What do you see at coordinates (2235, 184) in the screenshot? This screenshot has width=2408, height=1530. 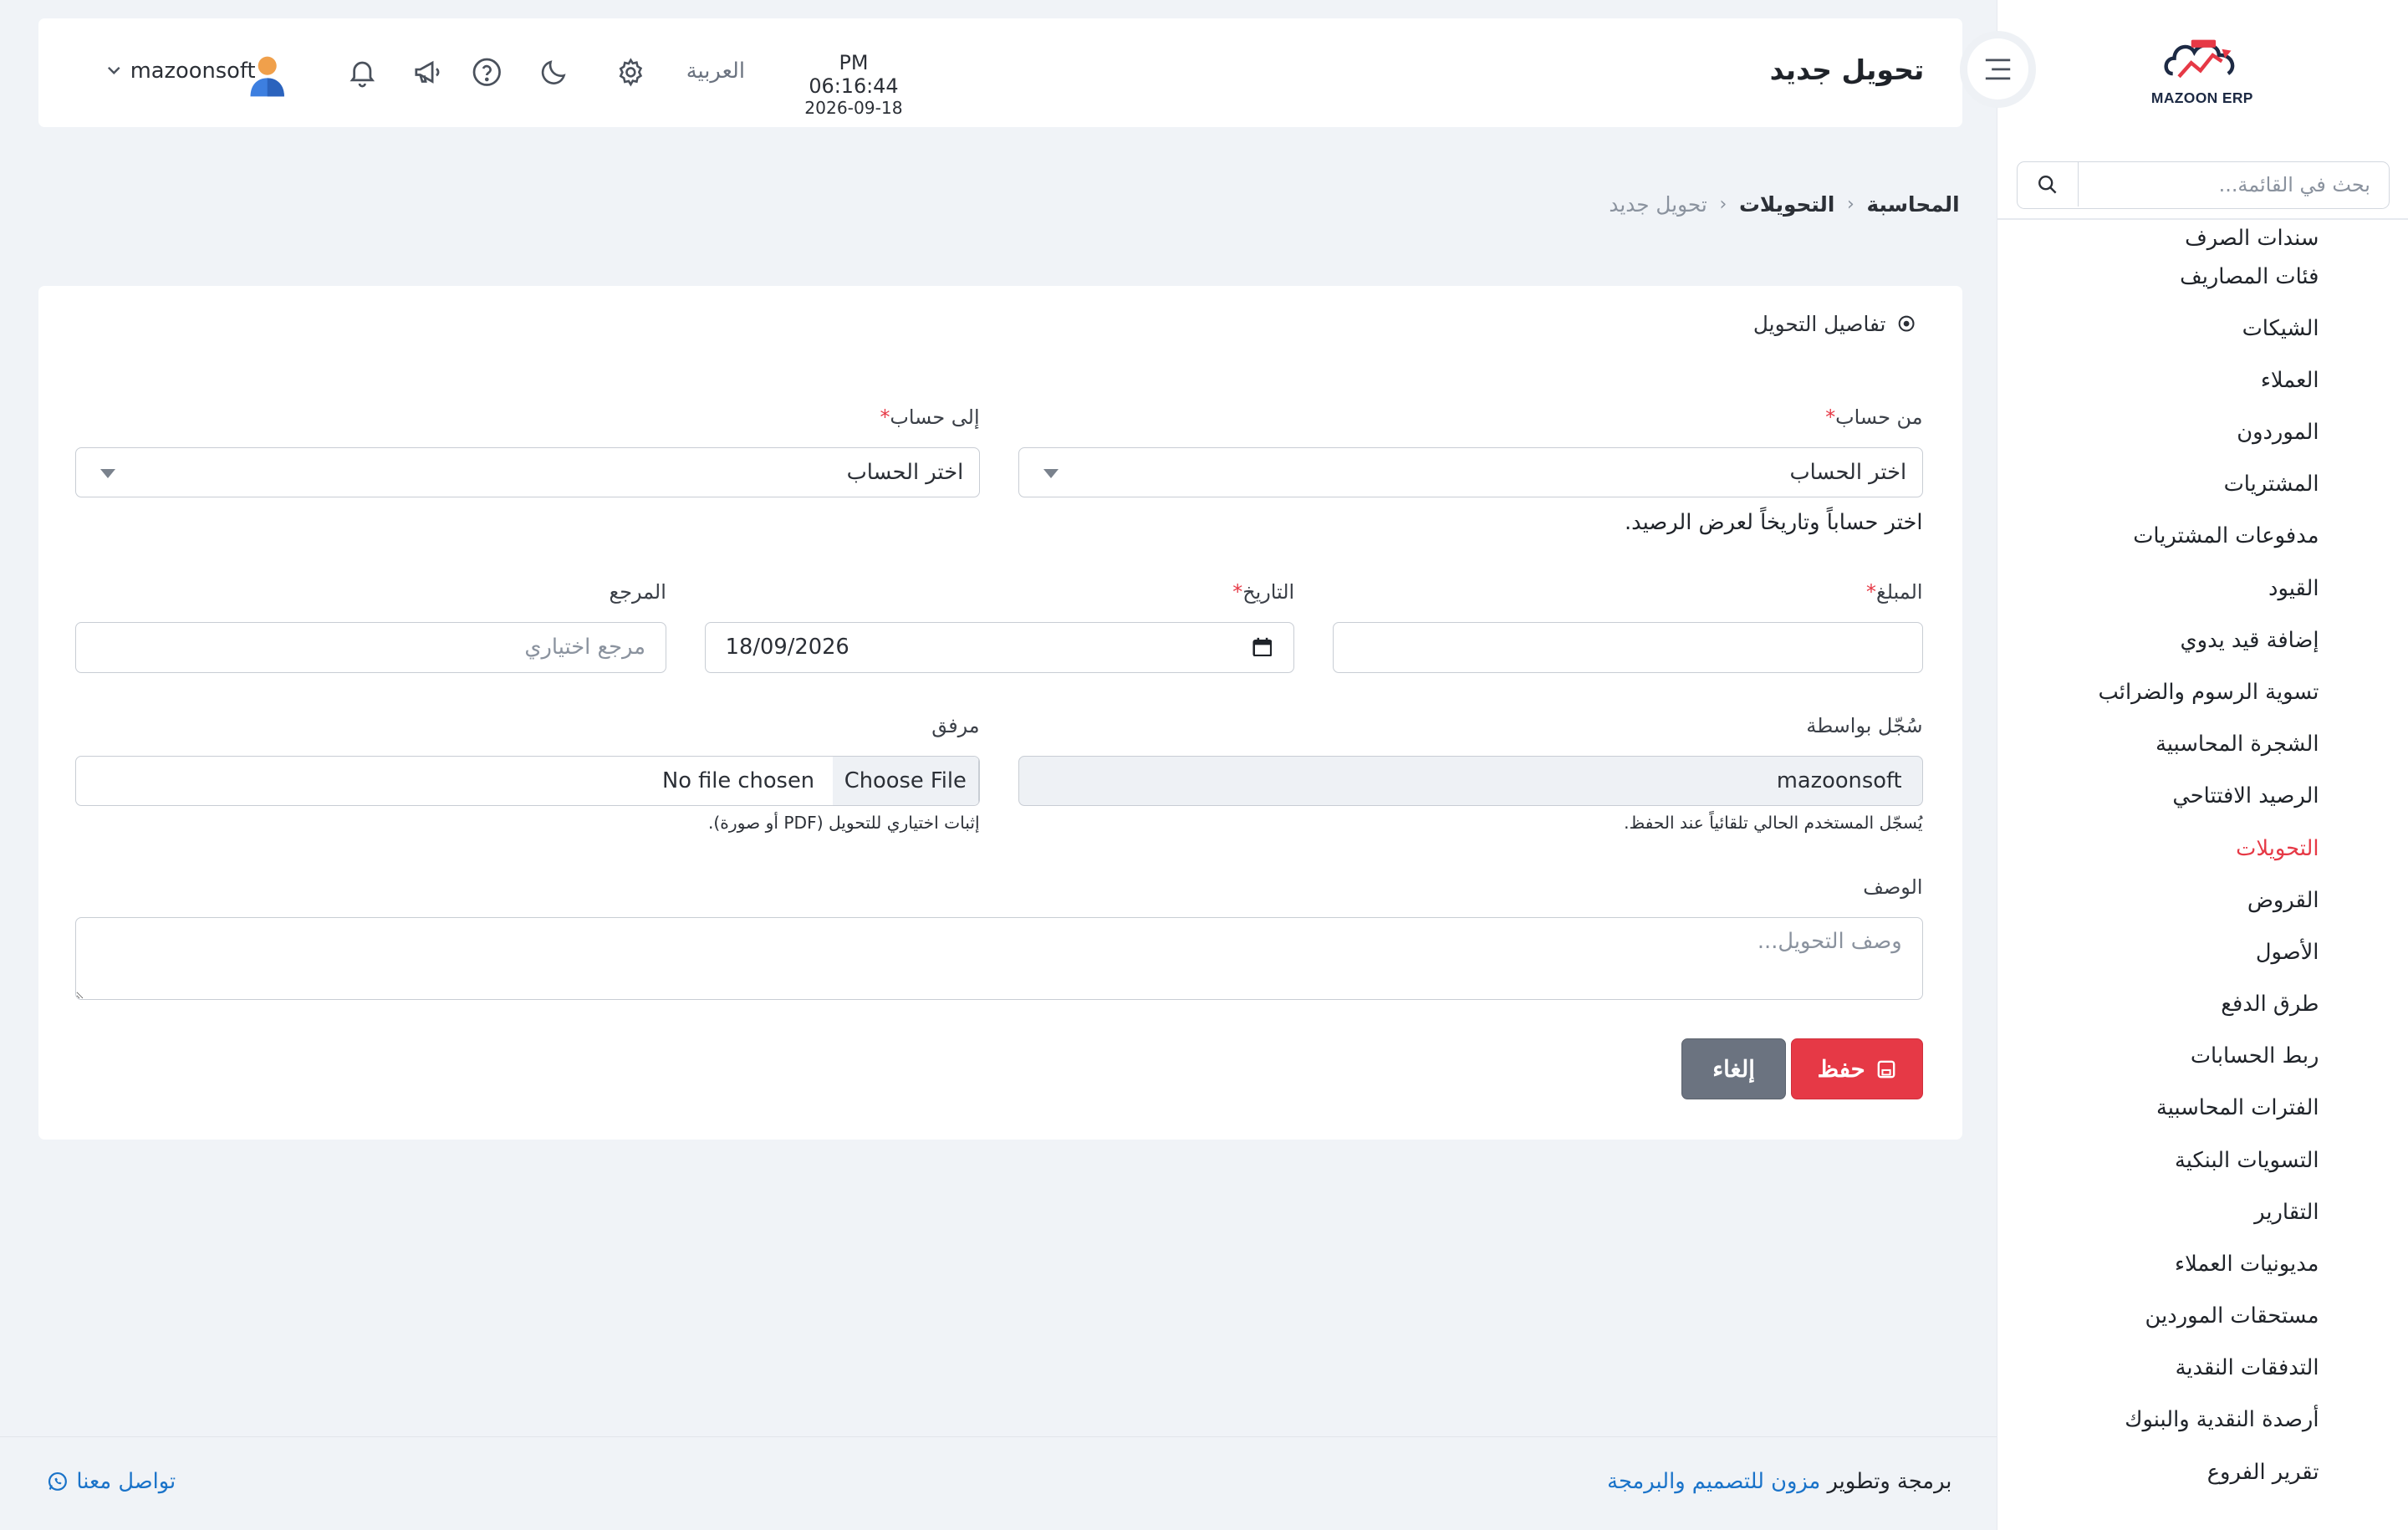 I see `sidebar-search-input` at bounding box center [2235, 184].